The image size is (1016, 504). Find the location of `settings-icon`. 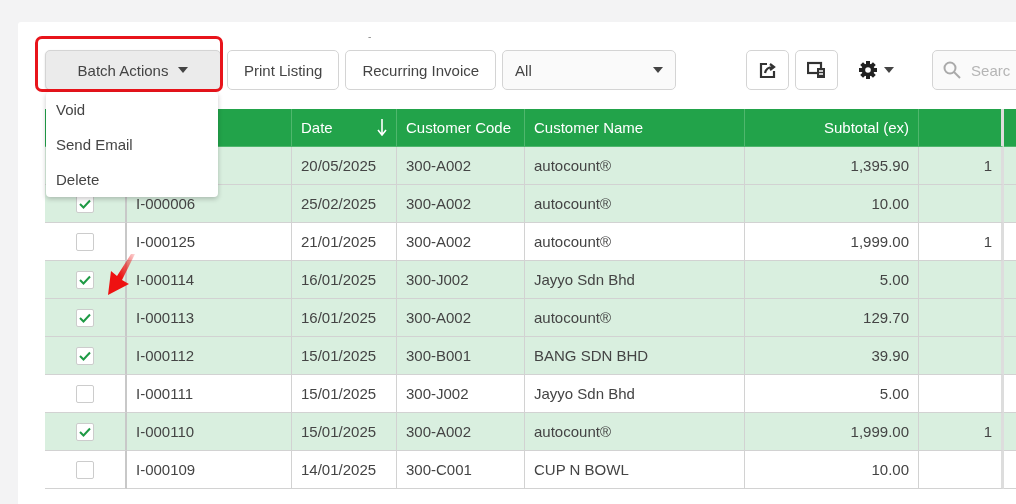

settings-icon is located at coordinates (868, 70).